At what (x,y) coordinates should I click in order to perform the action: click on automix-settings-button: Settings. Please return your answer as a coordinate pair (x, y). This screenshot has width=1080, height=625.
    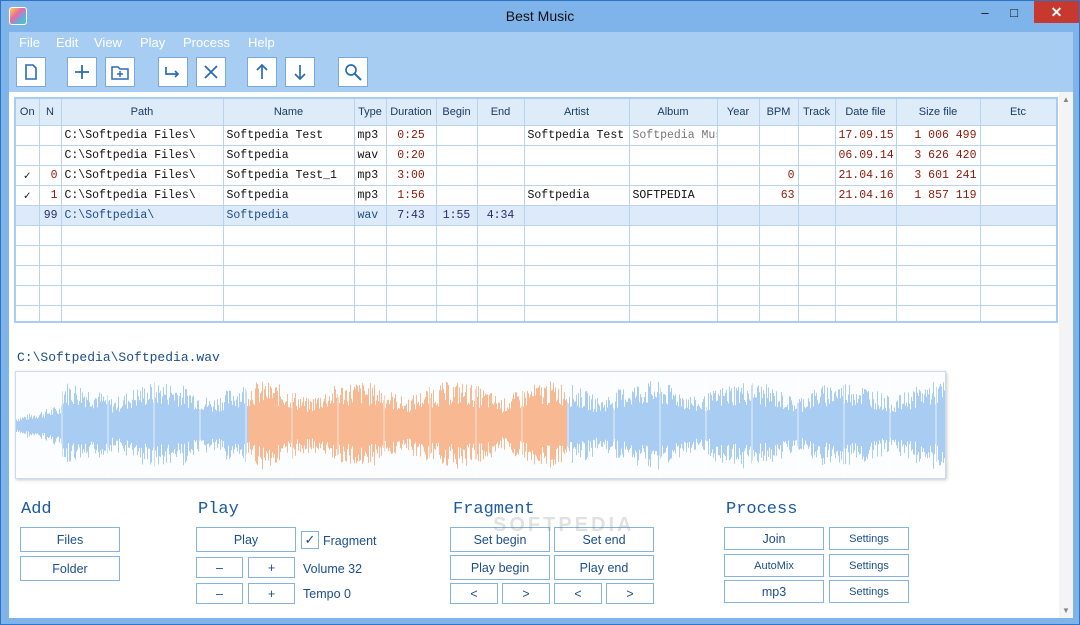
    Looking at the image, I should click on (869, 565).